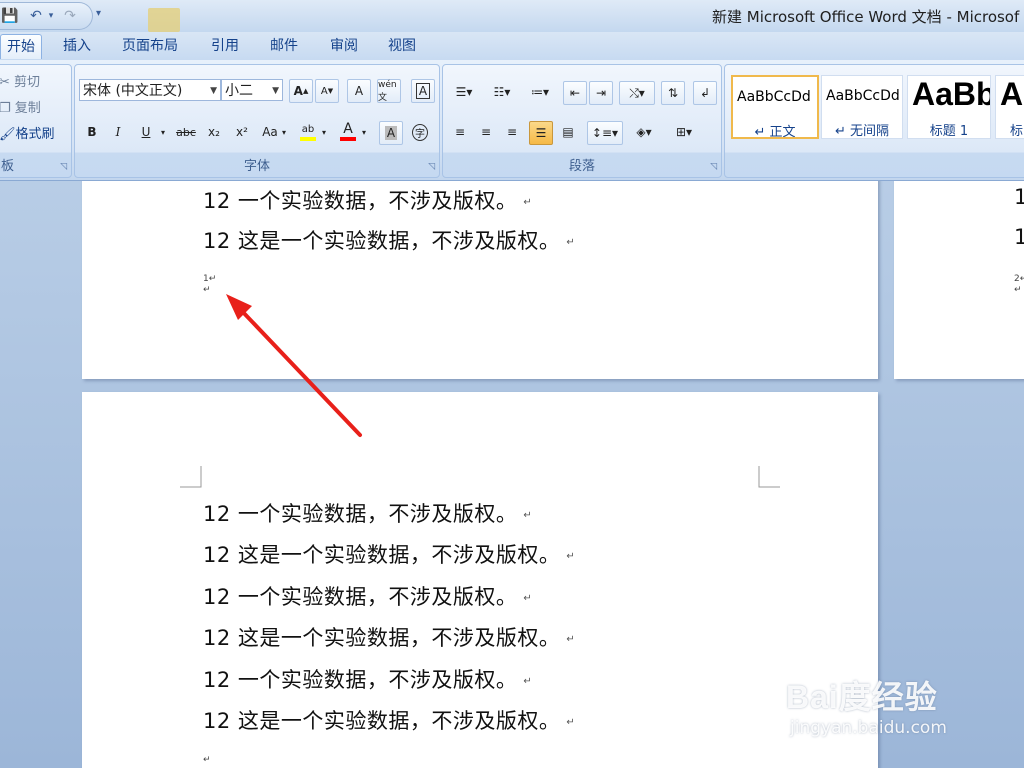 This screenshot has width=1024, height=768. Describe the element at coordinates (164, 20) in the screenshot. I see `folder-icon` at that location.